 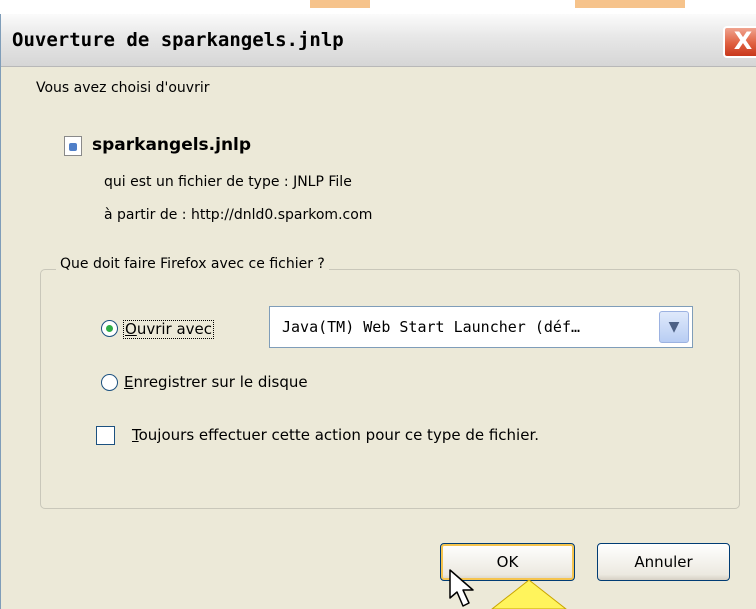 I want to click on open-with-label-text: uvrir avec, so click(x=174, y=329).